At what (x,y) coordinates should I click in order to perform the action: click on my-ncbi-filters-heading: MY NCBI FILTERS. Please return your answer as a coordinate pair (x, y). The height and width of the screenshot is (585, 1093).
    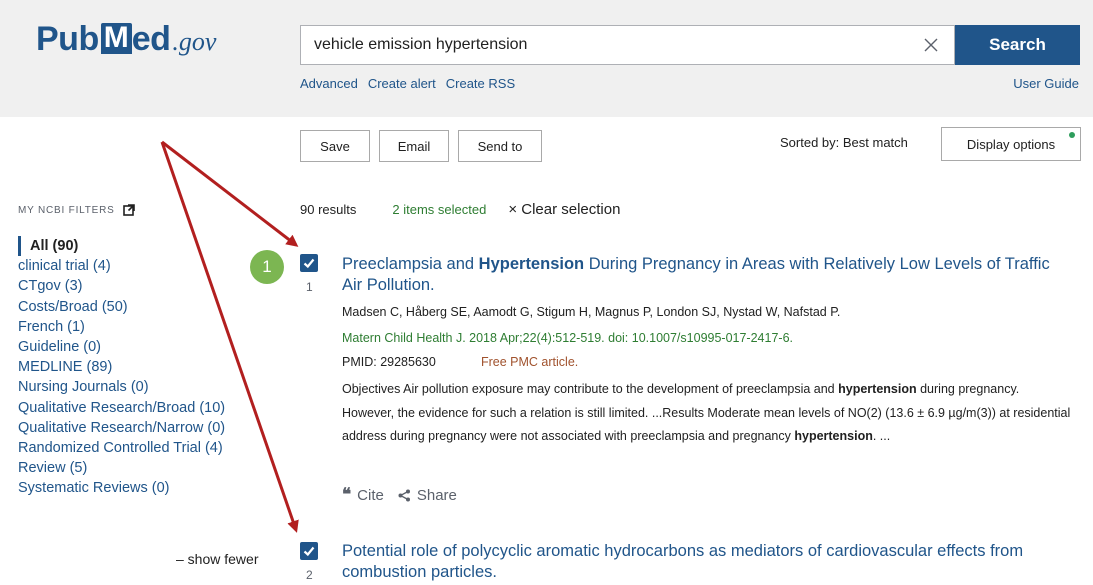
    Looking at the image, I should click on (76, 210).